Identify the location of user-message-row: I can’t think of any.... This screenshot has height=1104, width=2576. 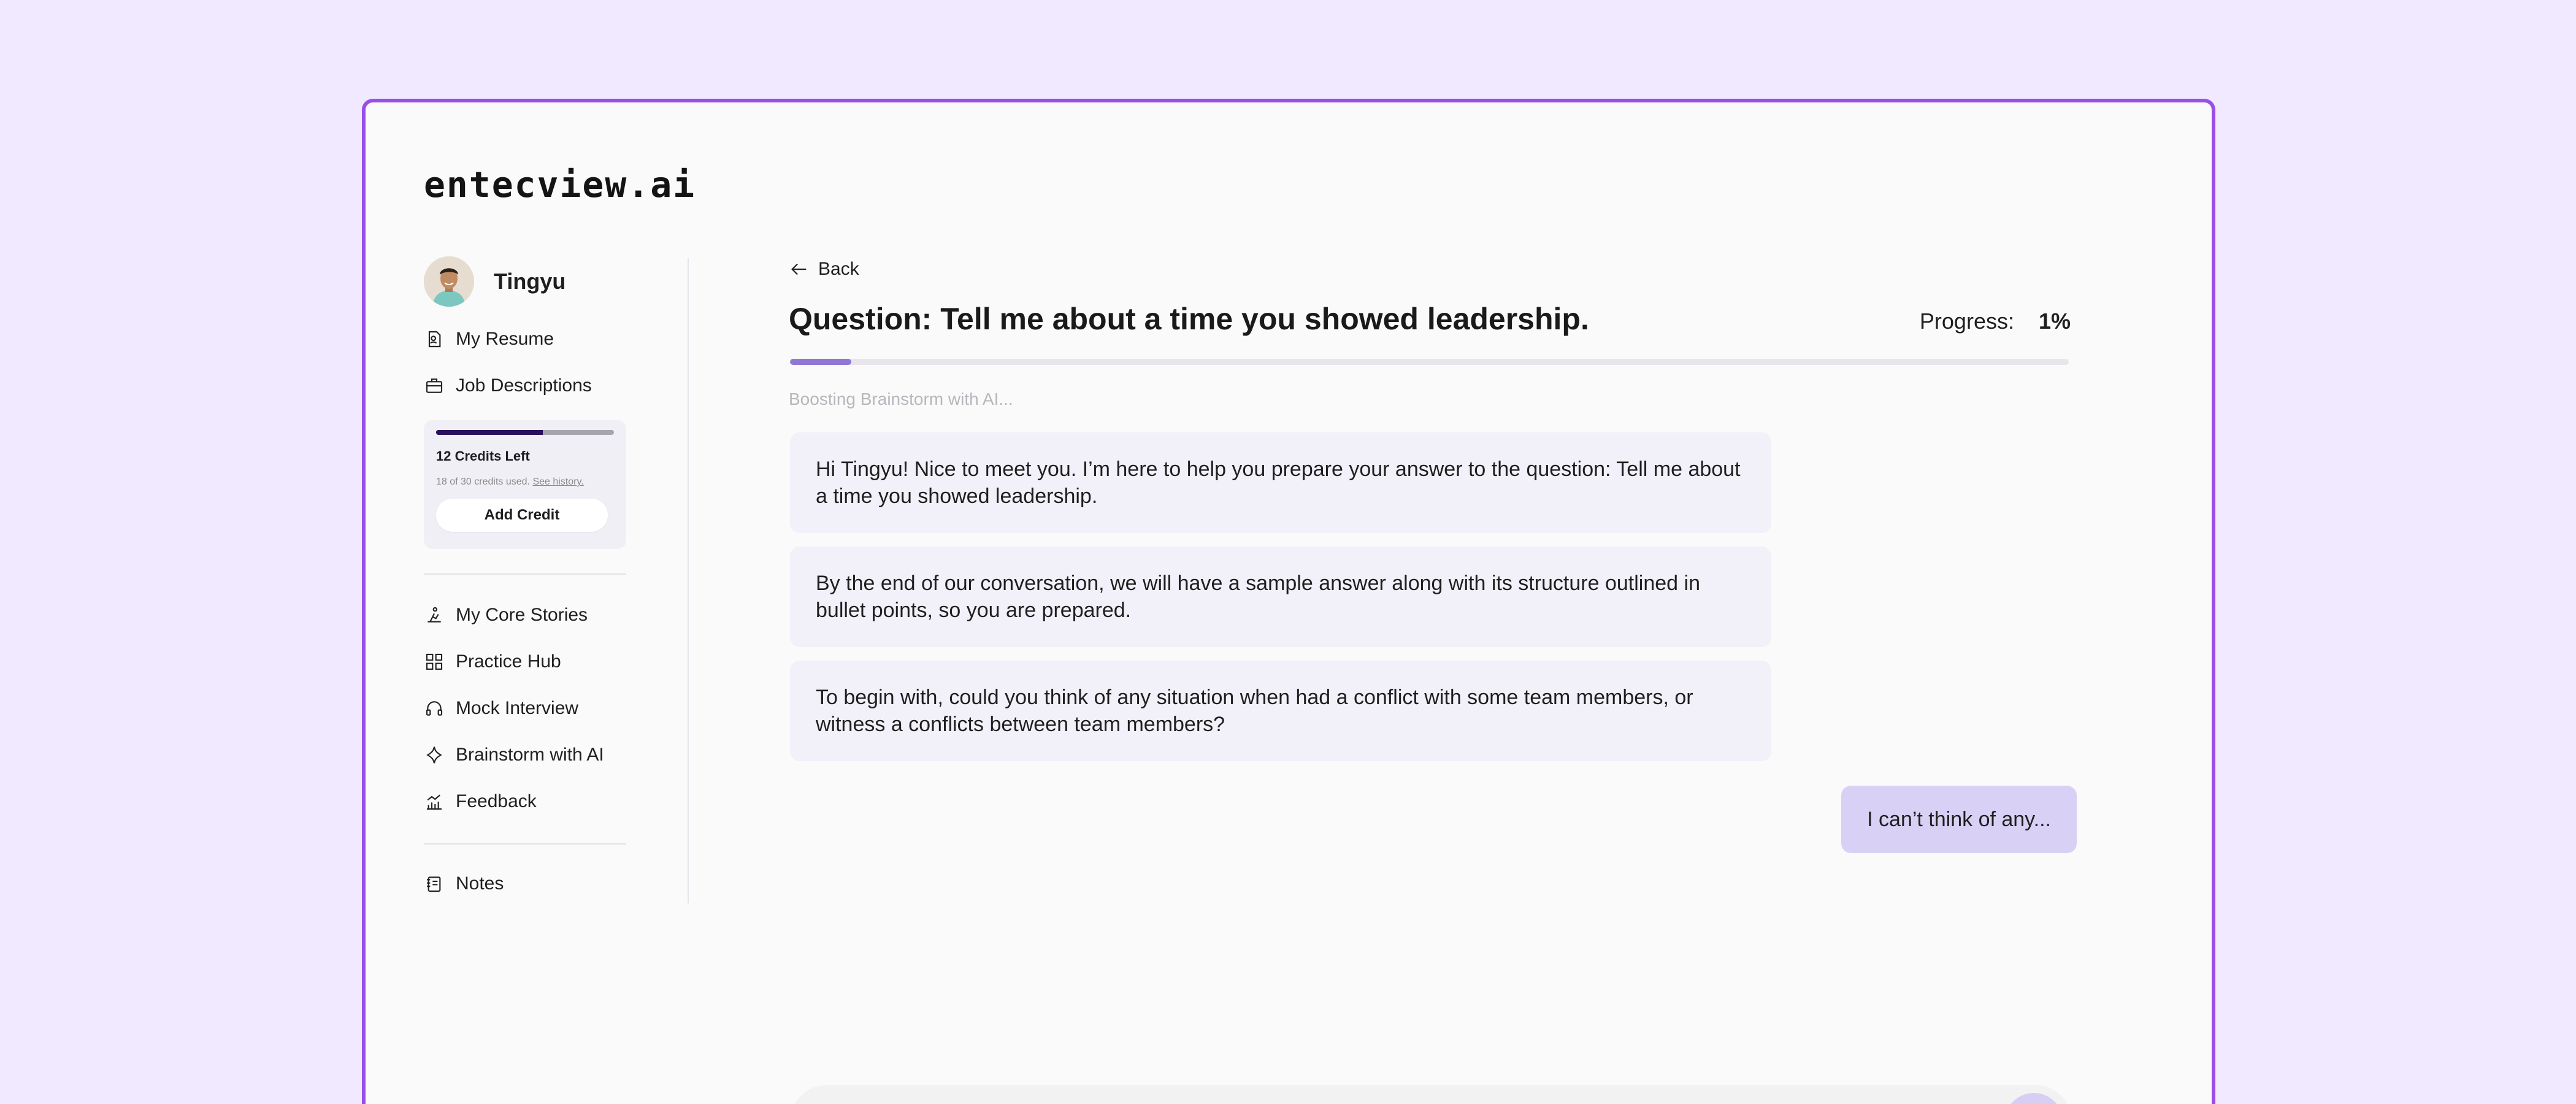
(1433, 819).